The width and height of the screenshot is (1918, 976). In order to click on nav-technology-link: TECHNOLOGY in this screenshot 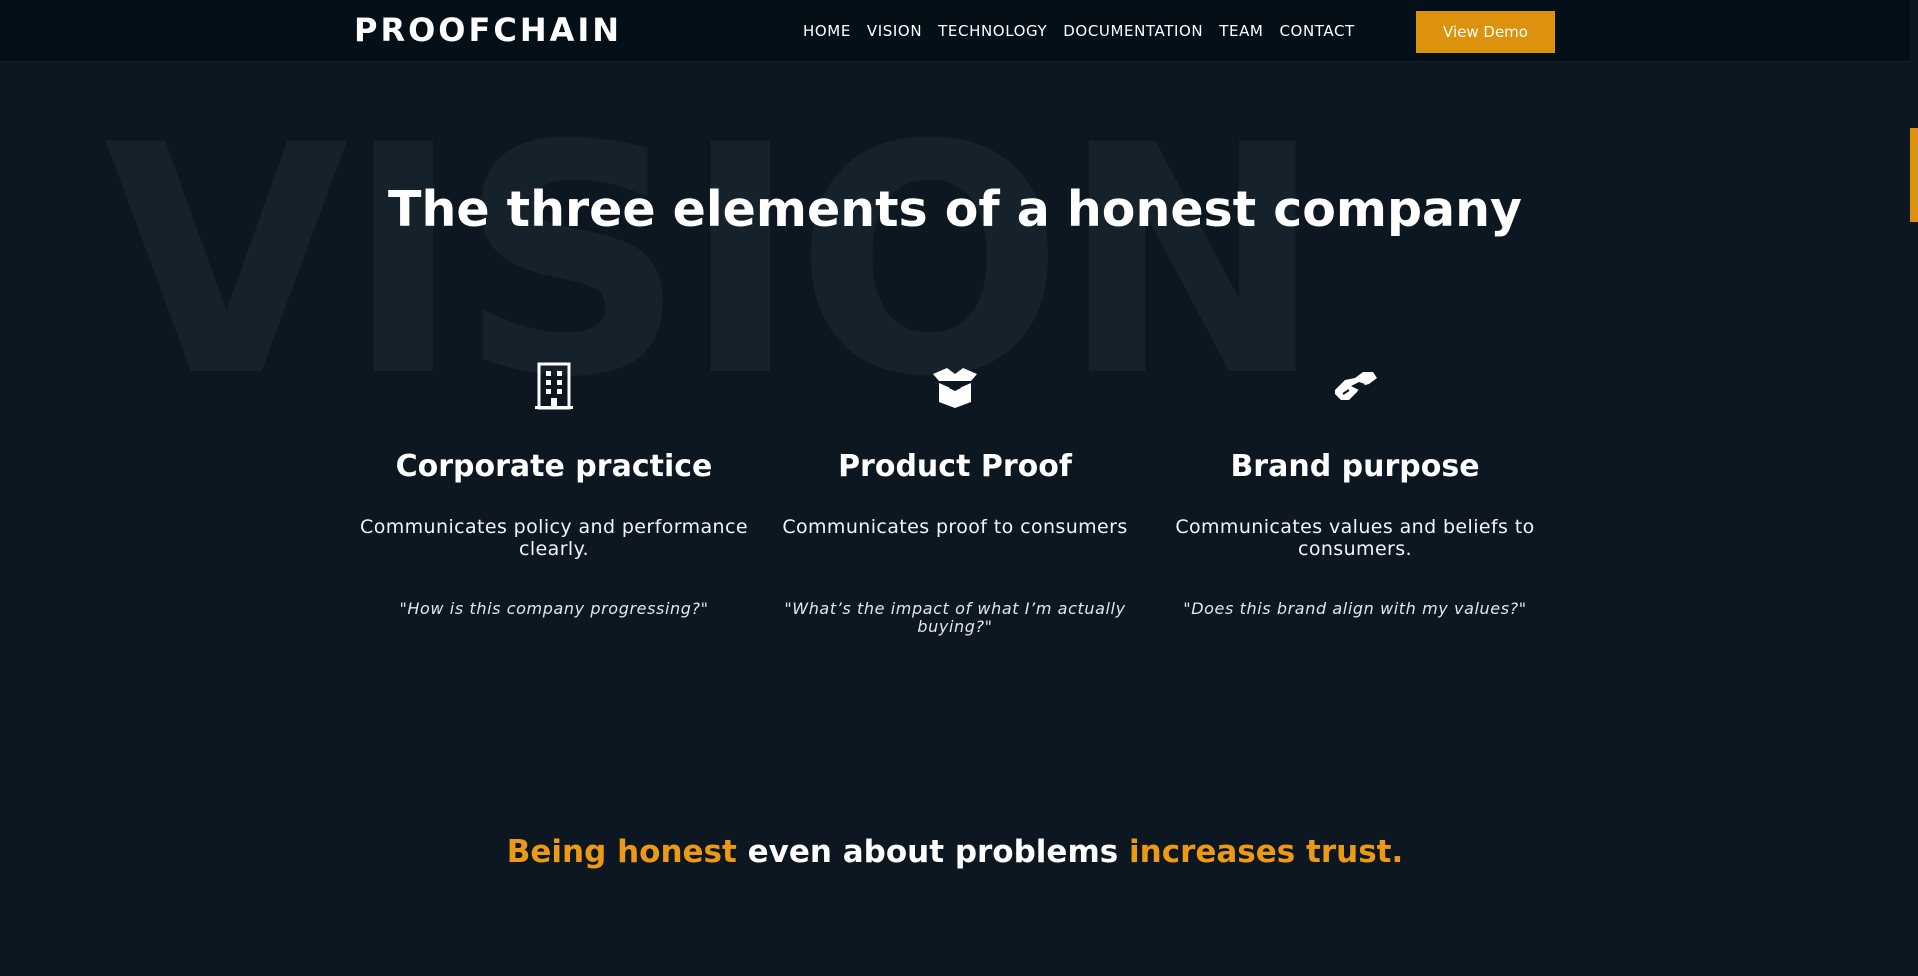, I will do `click(992, 31)`.